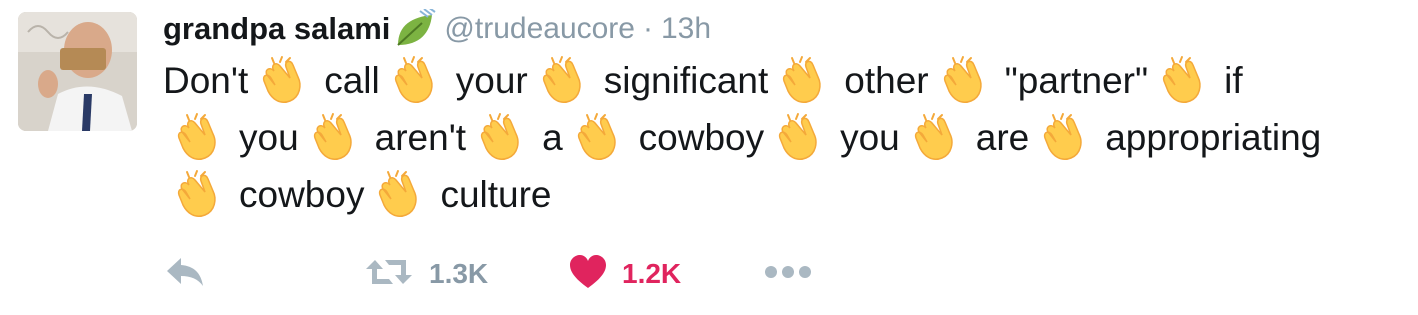 Image resolution: width=1418 pixels, height=315 pixels. What do you see at coordinates (513, 274) in the screenshot?
I see `tweet-actions: 1.3K 1.2K` at bounding box center [513, 274].